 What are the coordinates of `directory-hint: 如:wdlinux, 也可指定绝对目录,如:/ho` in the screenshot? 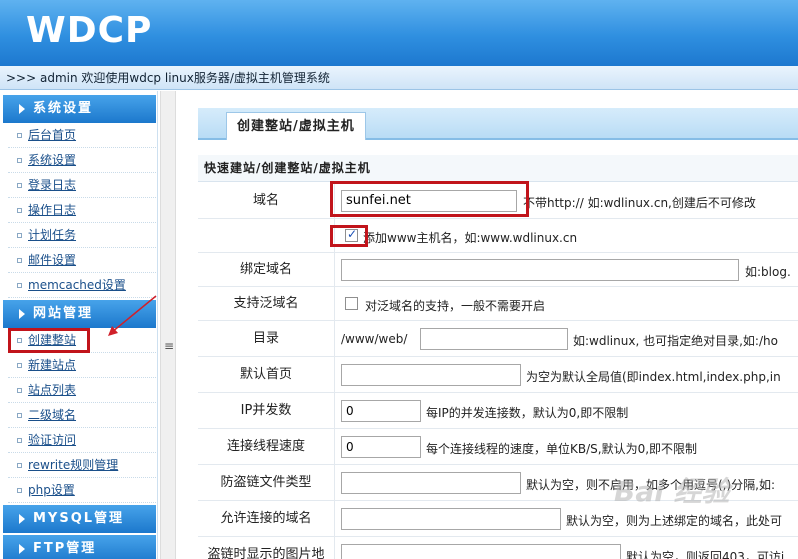 It's located at (675, 341).